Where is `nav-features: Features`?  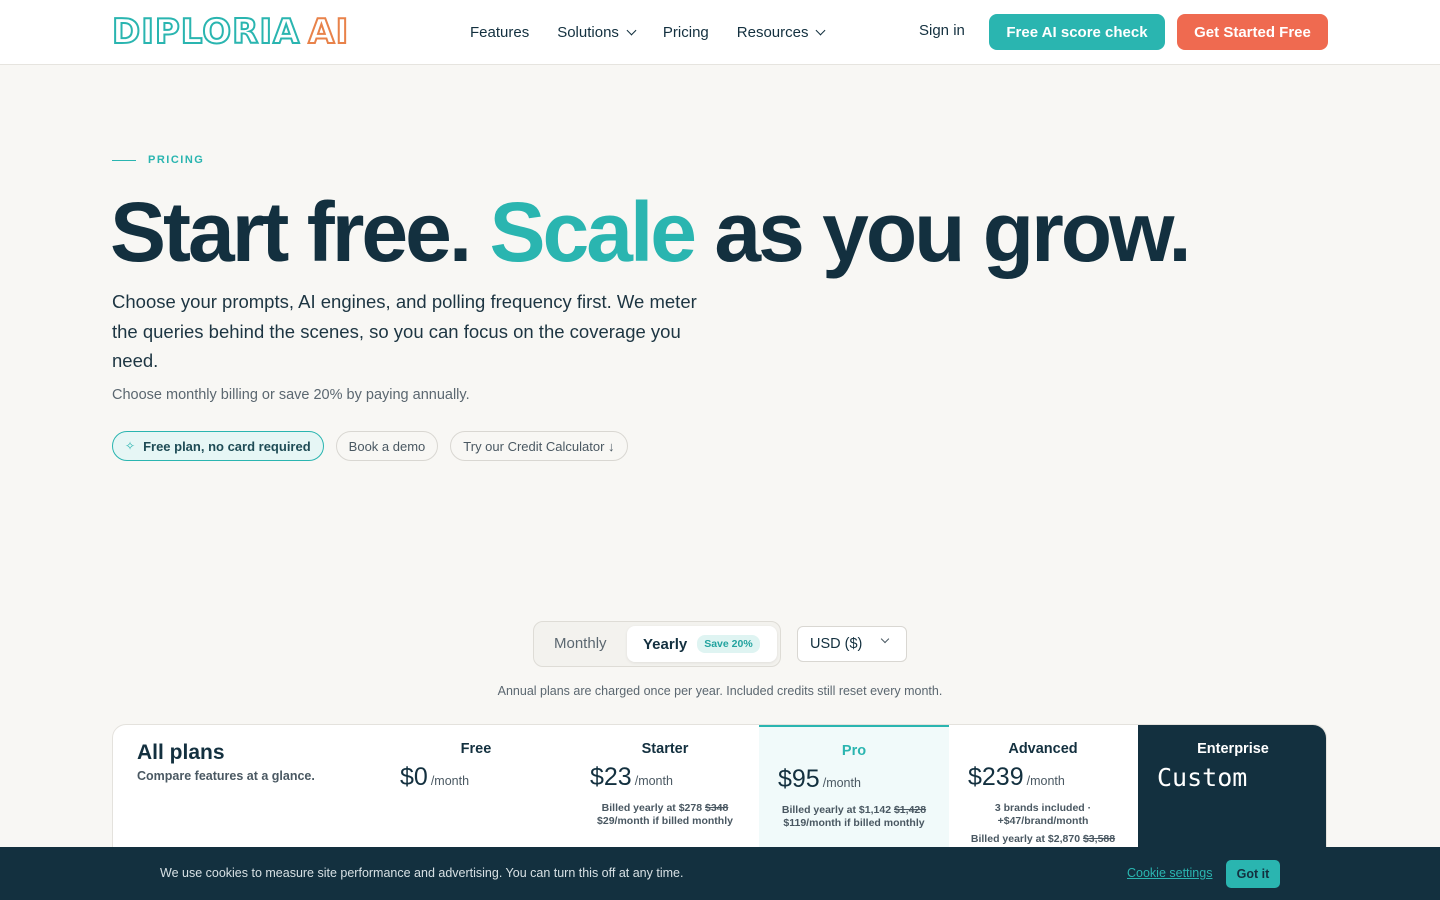
nav-features: Features is located at coordinates (499, 32).